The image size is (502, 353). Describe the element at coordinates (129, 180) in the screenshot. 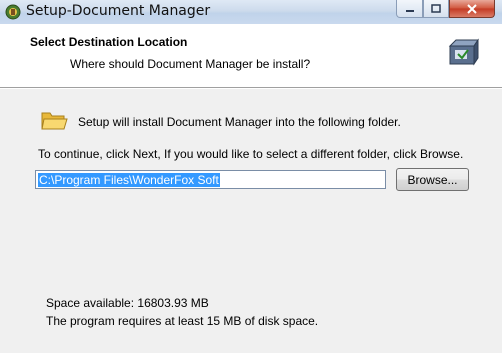

I see `destination-path-value: C:\Program Files\WonderFox Soft` at that location.